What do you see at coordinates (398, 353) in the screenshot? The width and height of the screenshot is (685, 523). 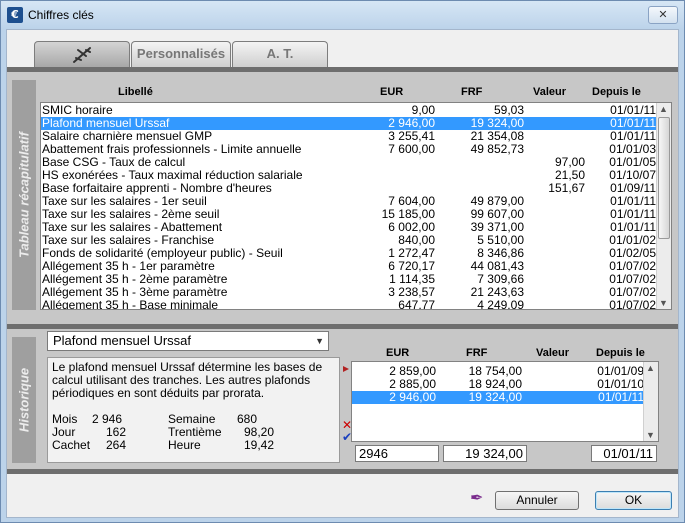 I see `hist-header-eur: EUR` at bounding box center [398, 353].